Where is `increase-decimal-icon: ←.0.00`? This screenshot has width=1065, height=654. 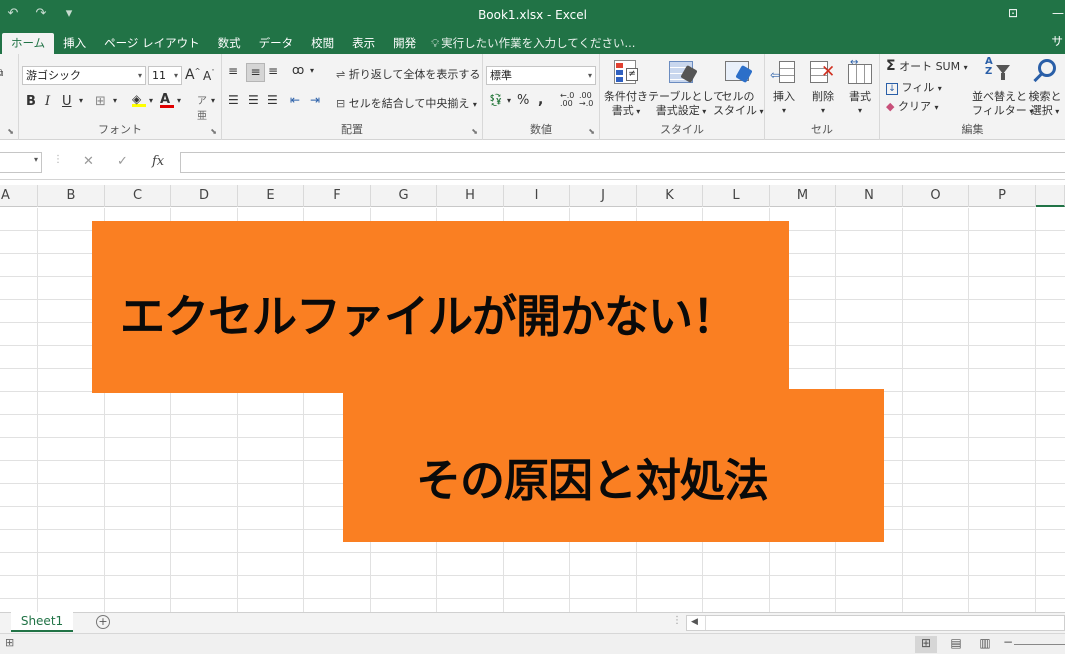
increase-decimal-icon: ←.0.00 is located at coordinates (567, 100).